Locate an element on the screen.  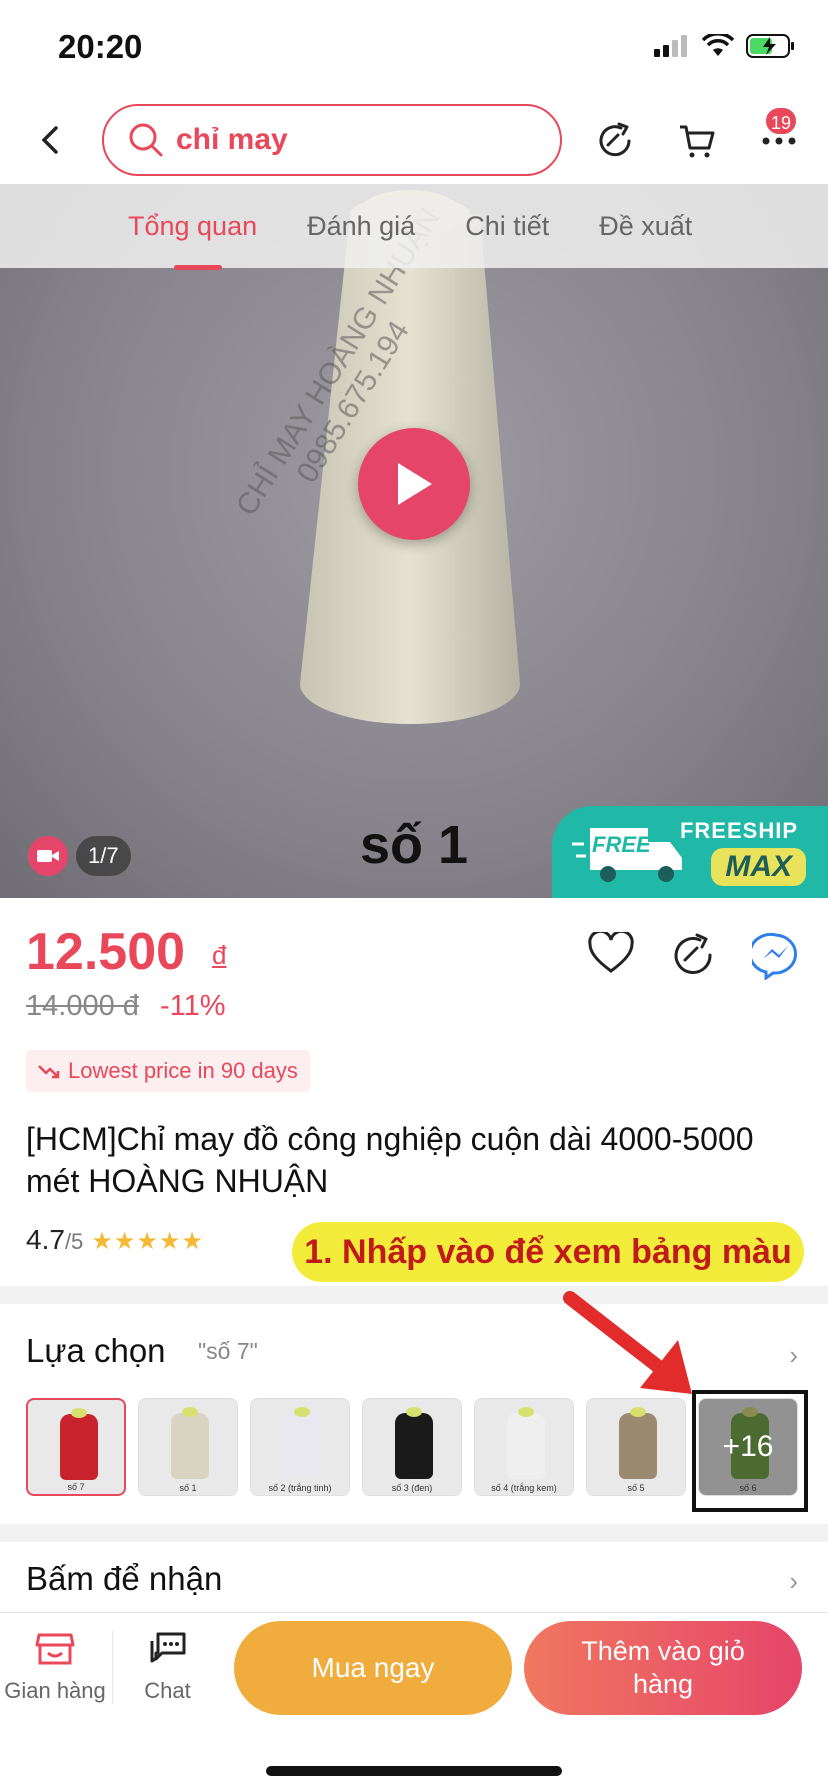
options-title: Lựa chọn is located at coordinates (96, 1350).